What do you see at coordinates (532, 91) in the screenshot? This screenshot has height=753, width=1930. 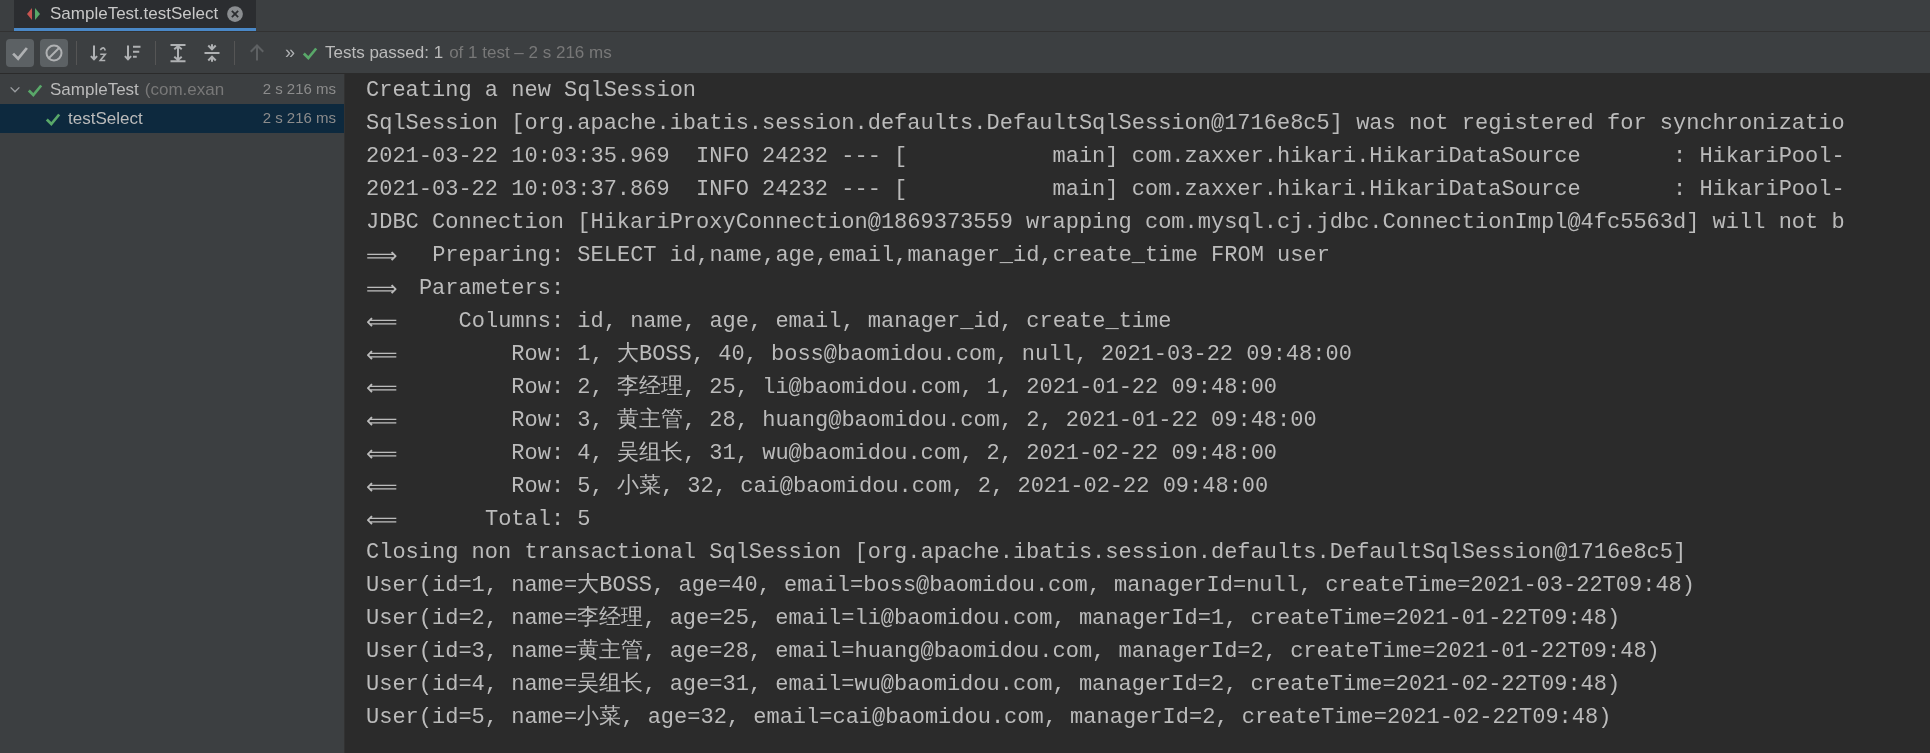 I see `console-line: Creating a new SqlSession` at bounding box center [532, 91].